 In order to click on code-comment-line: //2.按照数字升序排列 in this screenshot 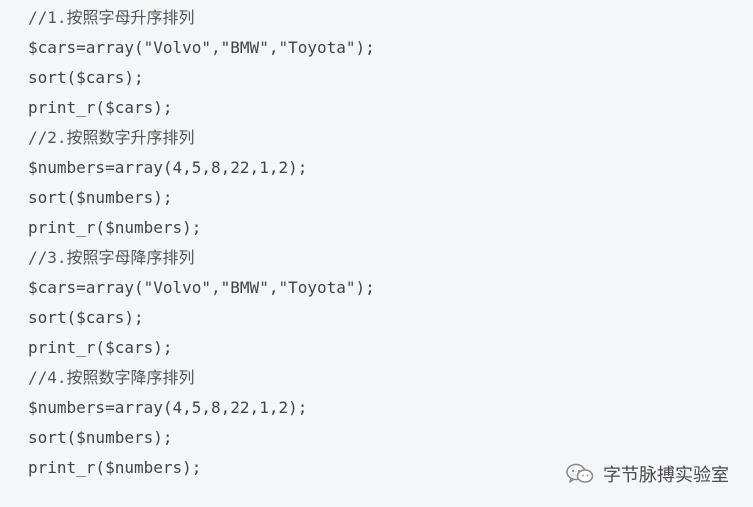, I will do `click(111, 137)`.